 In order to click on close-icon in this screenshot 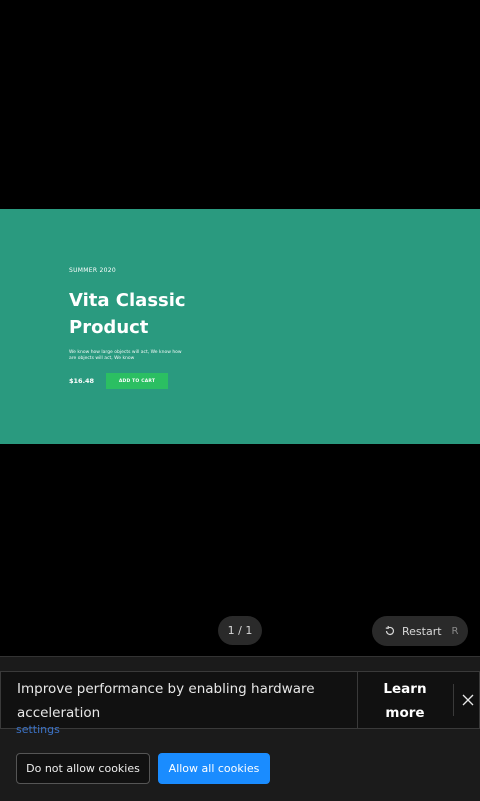, I will do `click(468, 700)`.